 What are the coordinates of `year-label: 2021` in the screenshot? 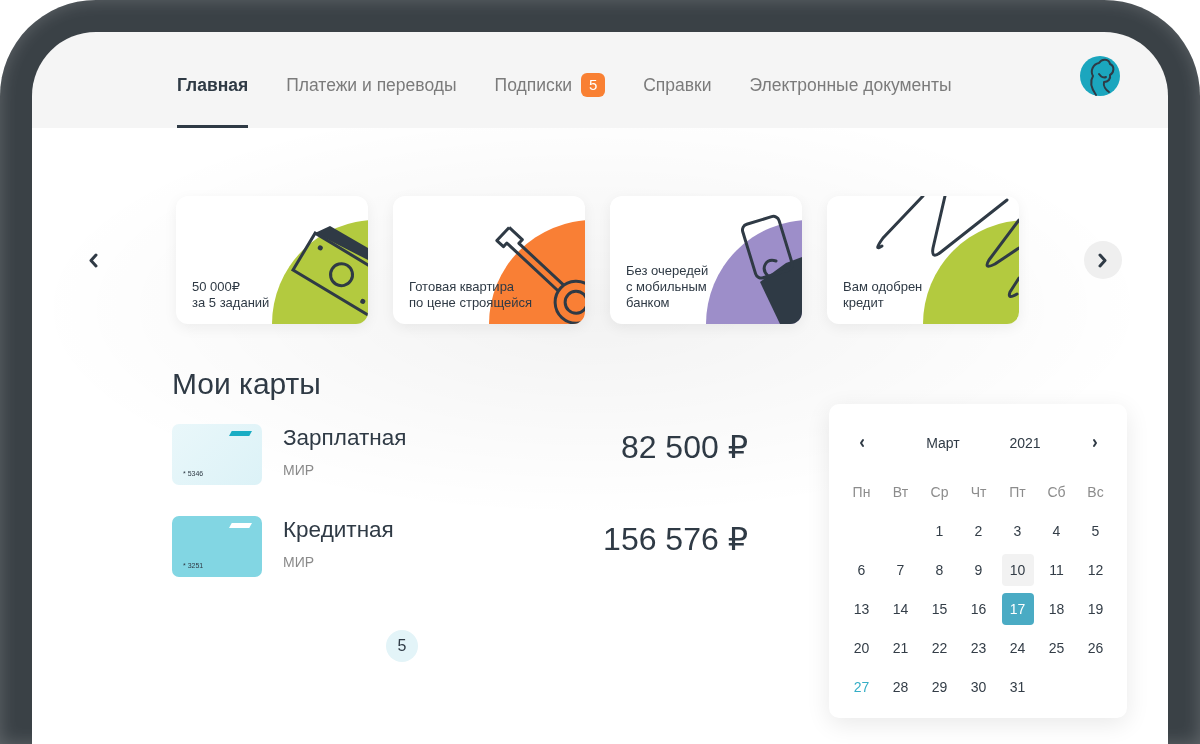 It's located at (1025, 443).